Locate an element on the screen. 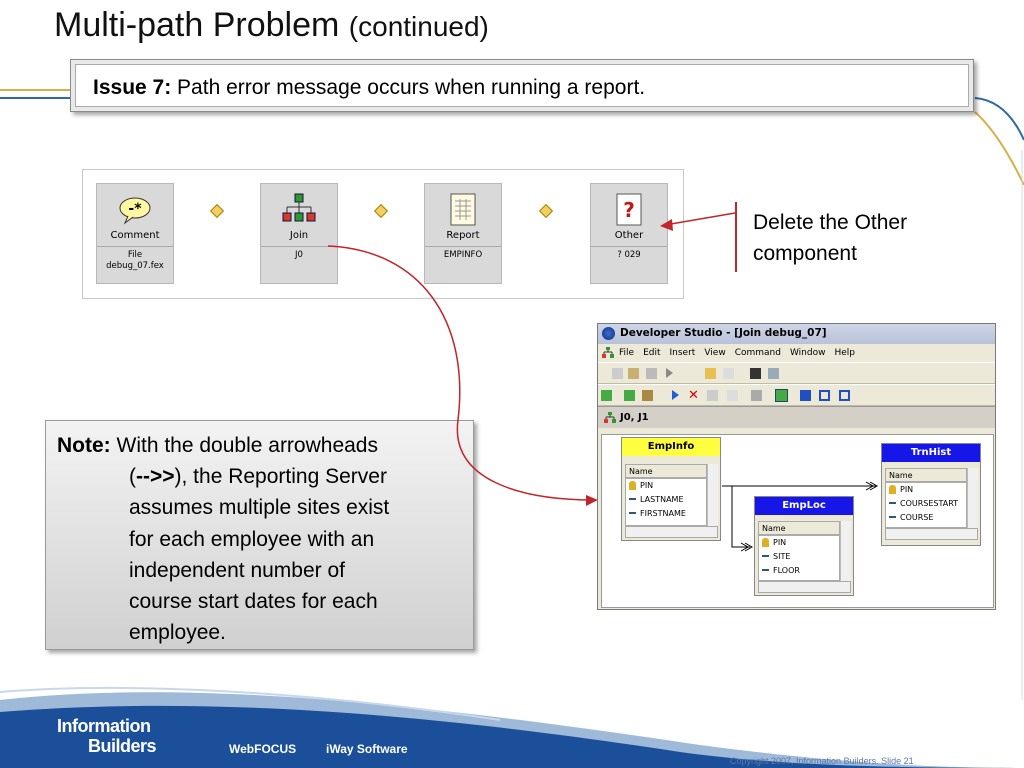 This screenshot has width=1024, height=768. open-icon is located at coordinates (633, 373).